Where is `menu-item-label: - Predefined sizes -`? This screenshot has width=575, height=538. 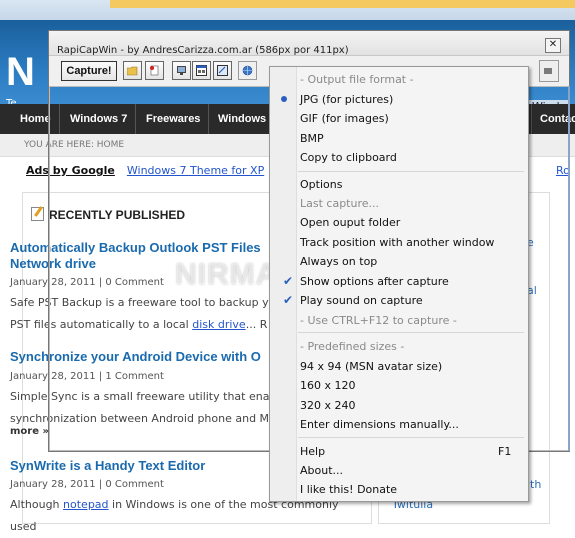
menu-item-label: - Predefined sizes - is located at coordinates (352, 346).